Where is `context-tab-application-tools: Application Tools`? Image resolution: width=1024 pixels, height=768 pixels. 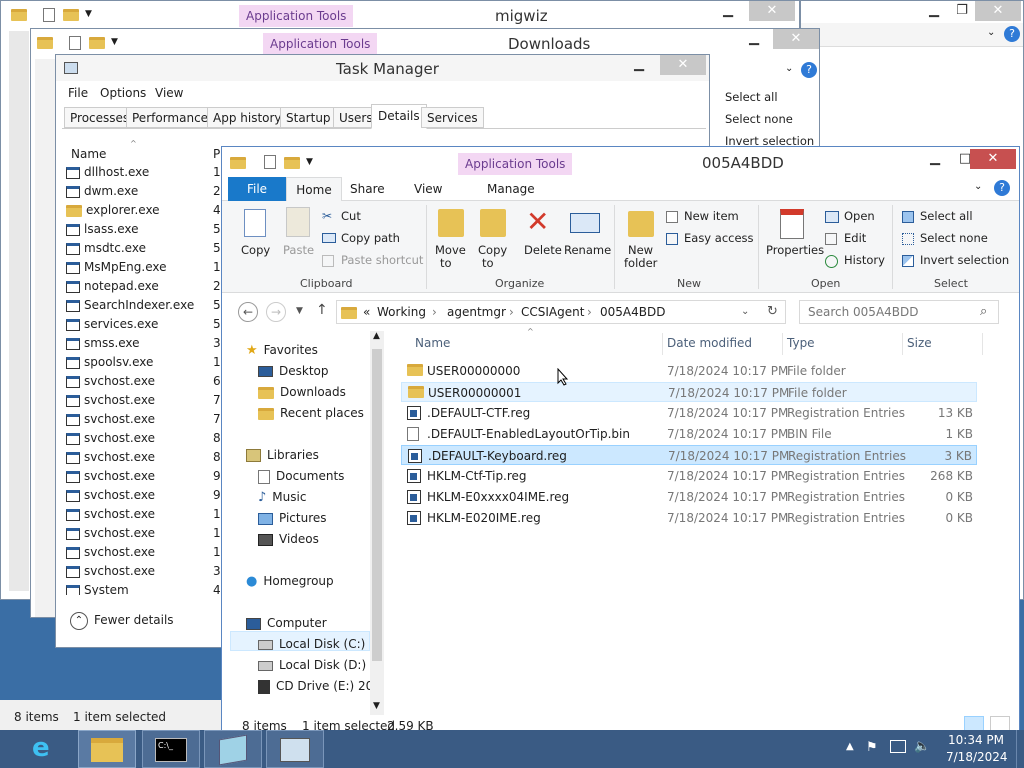
context-tab-application-tools: Application Tools is located at coordinates (320, 44).